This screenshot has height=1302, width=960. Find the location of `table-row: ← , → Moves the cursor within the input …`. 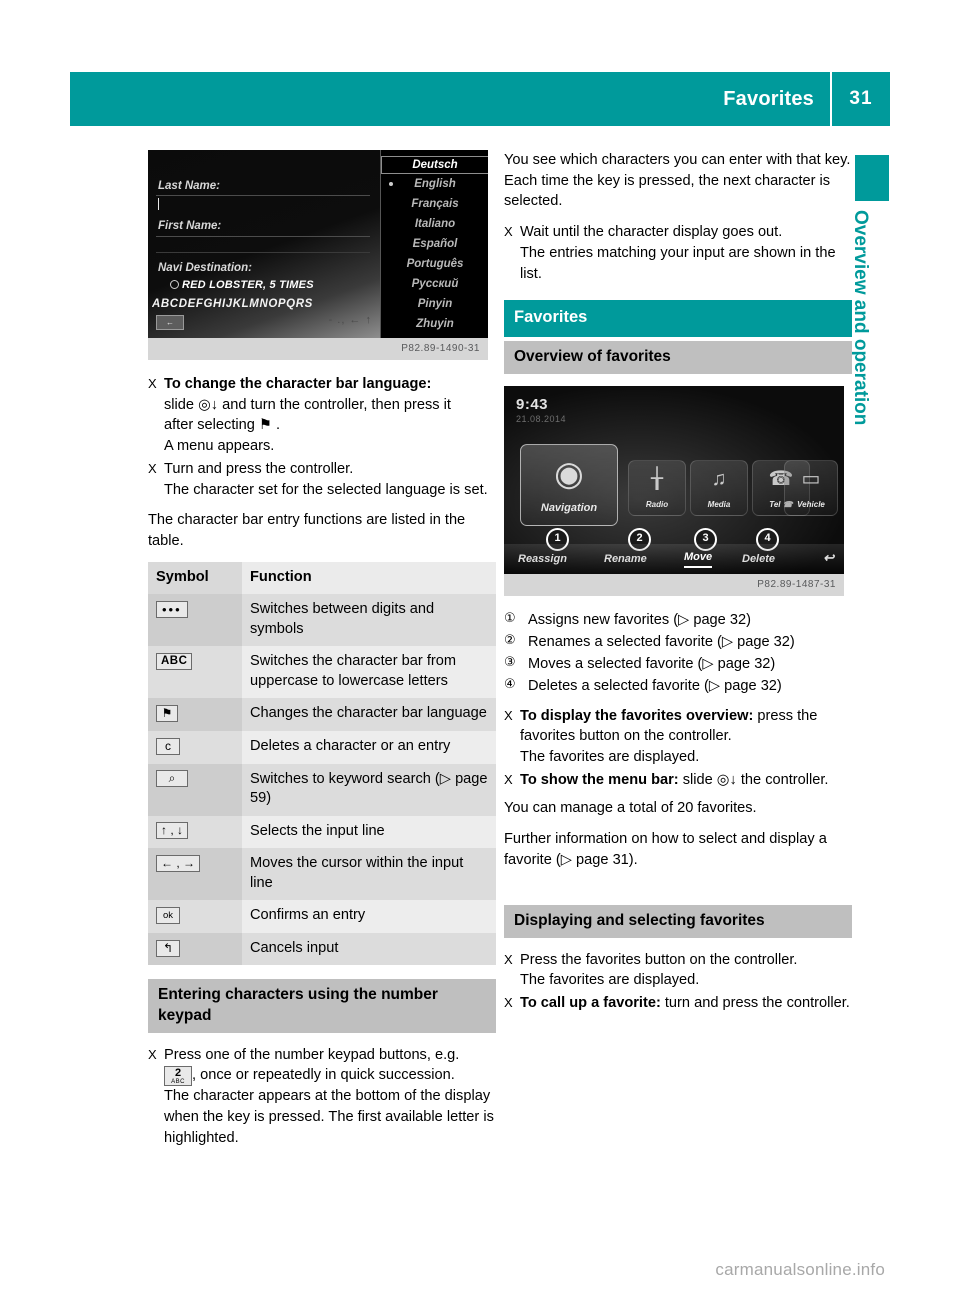

table-row: ← , → Moves the cursor within the input … is located at coordinates (322, 874).